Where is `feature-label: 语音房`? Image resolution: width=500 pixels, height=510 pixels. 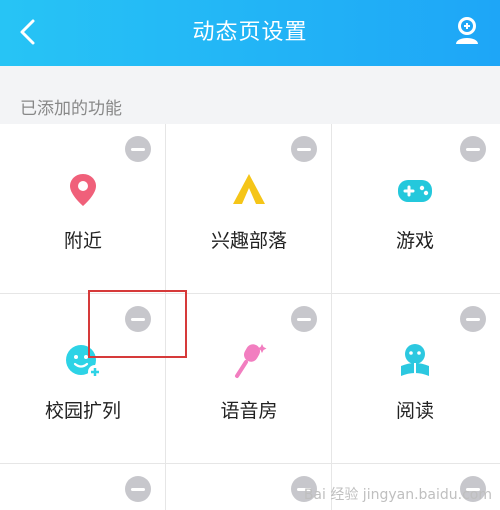
feature-label: 语音房 is located at coordinates (249, 411).